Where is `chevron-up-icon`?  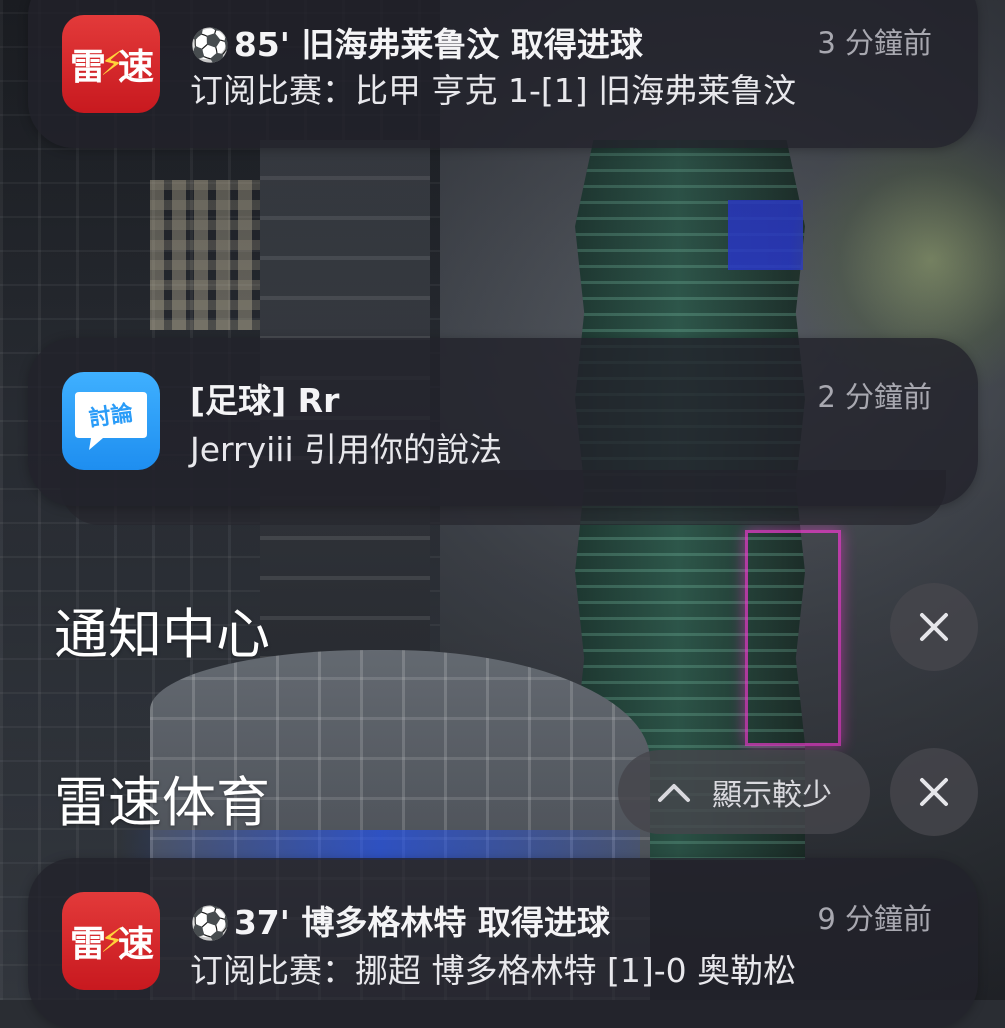 chevron-up-icon is located at coordinates (674, 793).